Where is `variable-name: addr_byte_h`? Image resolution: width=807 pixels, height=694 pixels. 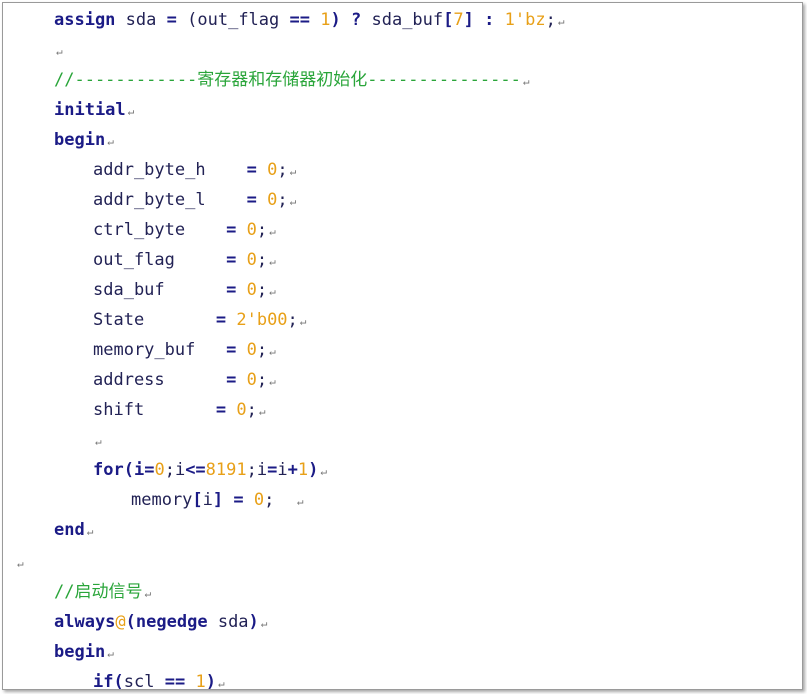
variable-name: addr_byte_h is located at coordinates (149, 170).